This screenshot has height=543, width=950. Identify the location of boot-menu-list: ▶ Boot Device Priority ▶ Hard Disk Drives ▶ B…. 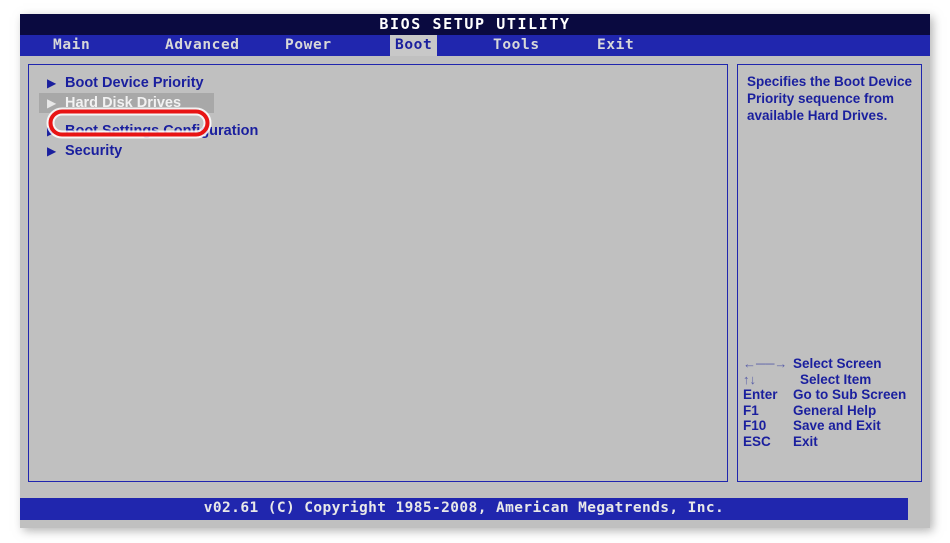
(379, 117).